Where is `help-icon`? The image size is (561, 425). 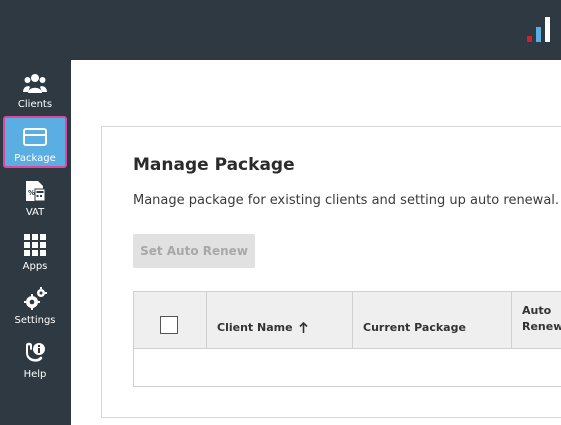 help-icon is located at coordinates (35, 353).